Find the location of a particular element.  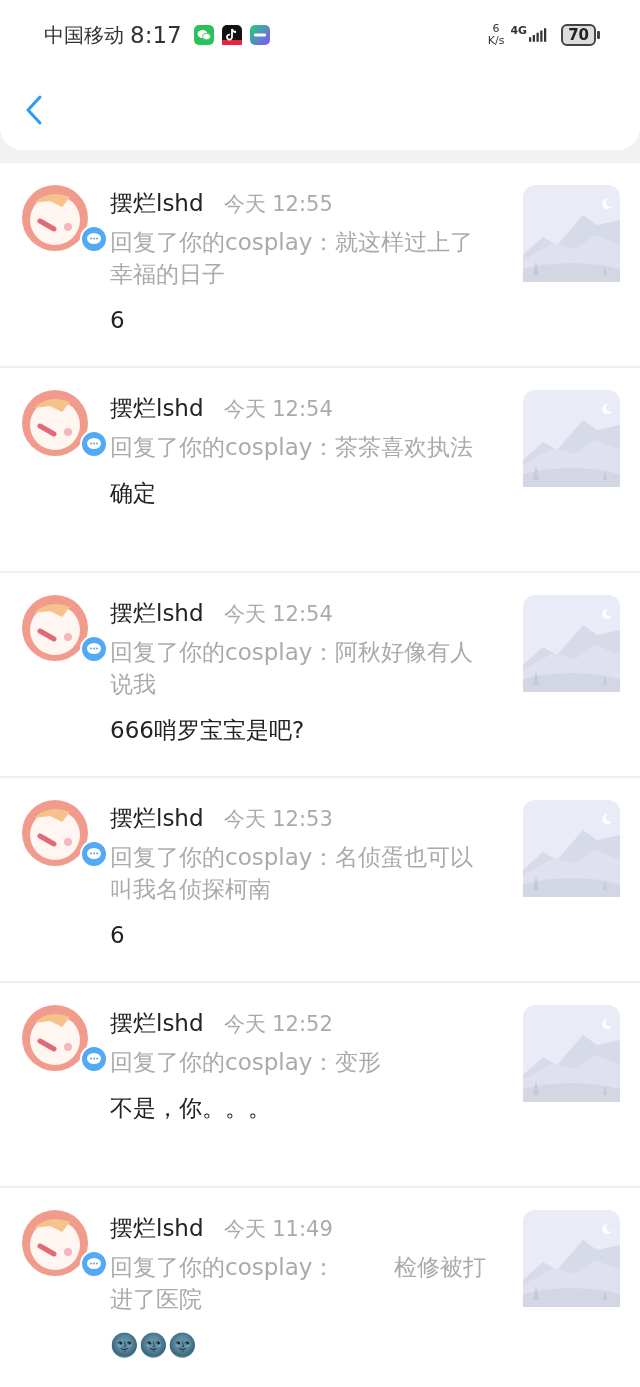

music-note-app-icon is located at coordinates (231, 35).